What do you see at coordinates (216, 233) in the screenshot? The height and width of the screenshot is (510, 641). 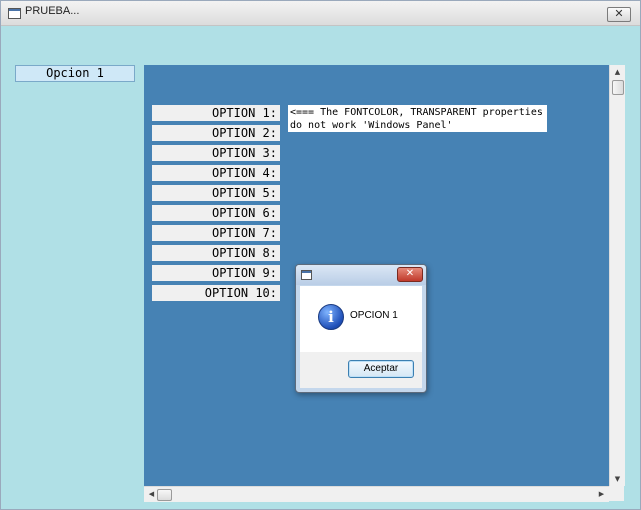 I see `option-label-7: OPTION 7:` at bounding box center [216, 233].